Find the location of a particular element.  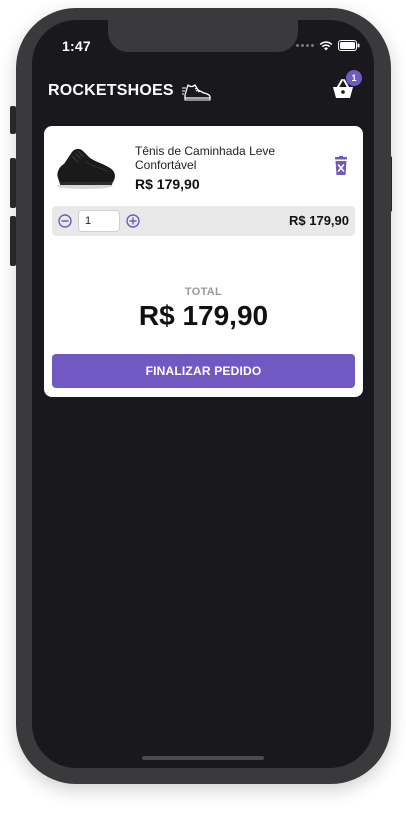

product-image is located at coordinates (86, 168).